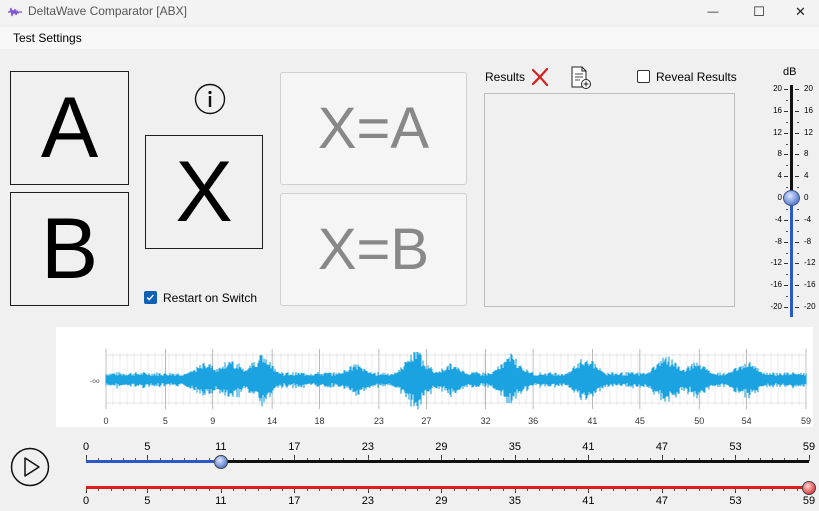  I want to click on timeline-tick-label: 35, so click(515, 447).